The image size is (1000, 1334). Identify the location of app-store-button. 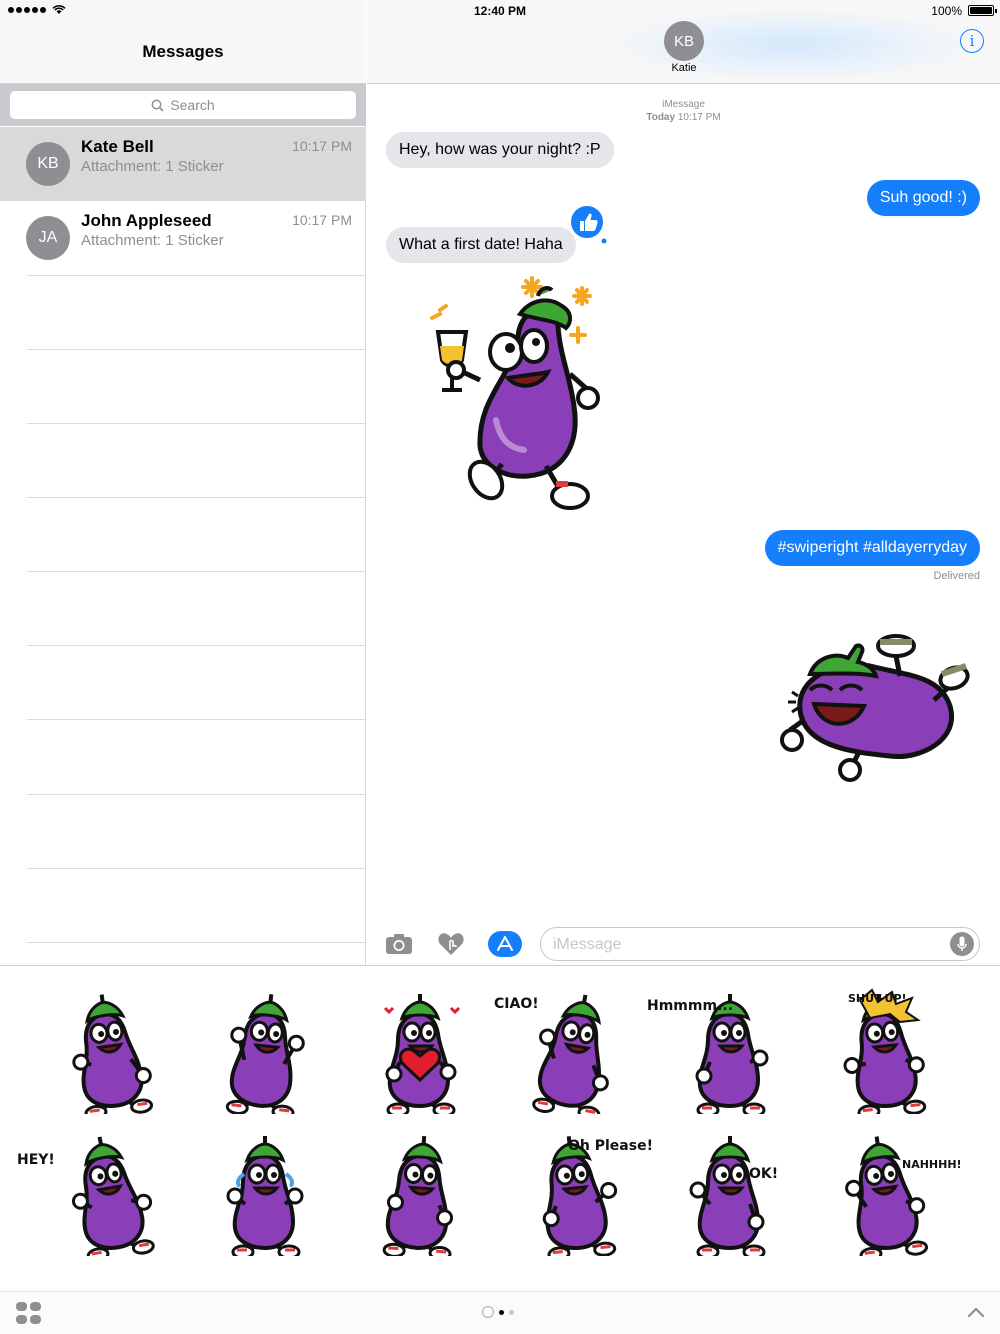
(505, 944).